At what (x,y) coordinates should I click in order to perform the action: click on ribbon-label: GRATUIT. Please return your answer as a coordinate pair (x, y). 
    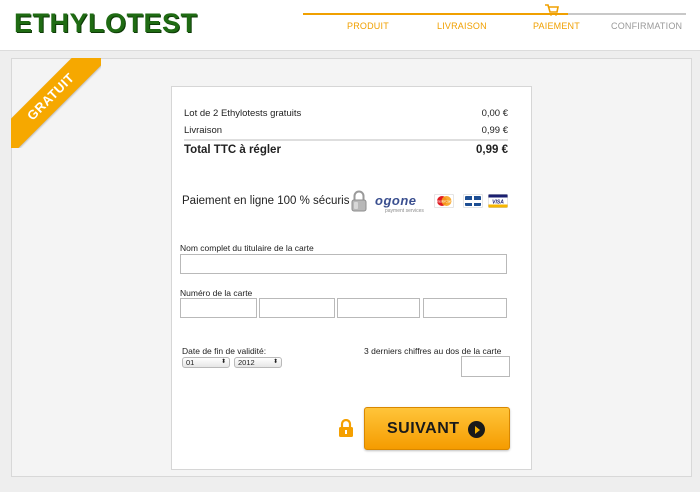
    Looking at the image, I should click on (56, 103).